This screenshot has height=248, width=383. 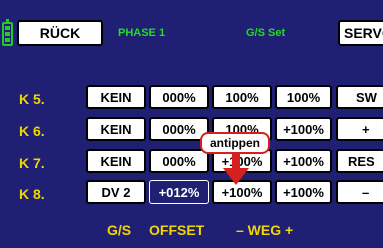 What do you see at coordinates (32, 131) in the screenshot?
I see `channel-label-k6: K 6.` at bounding box center [32, 131].